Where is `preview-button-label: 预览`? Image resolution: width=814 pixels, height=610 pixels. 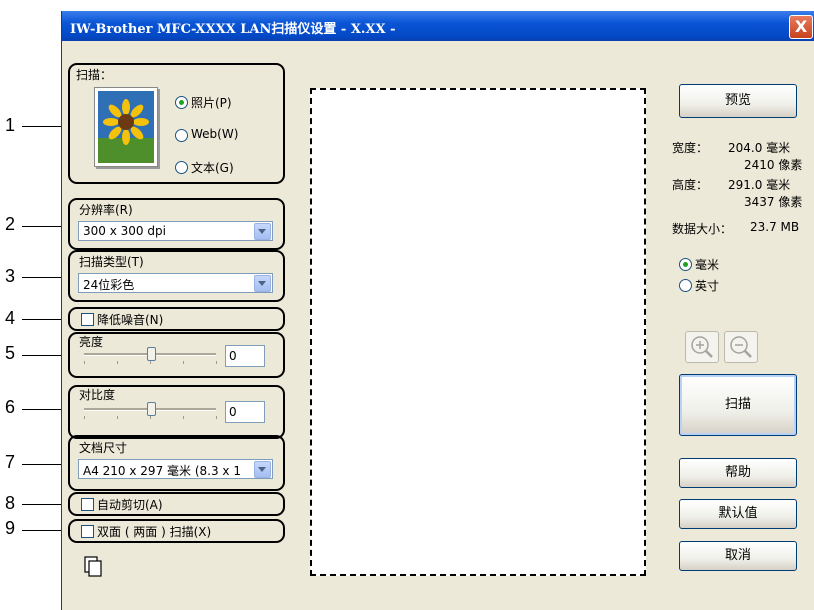 preview-button-label: 预览 is located at coordinates (737, 100).